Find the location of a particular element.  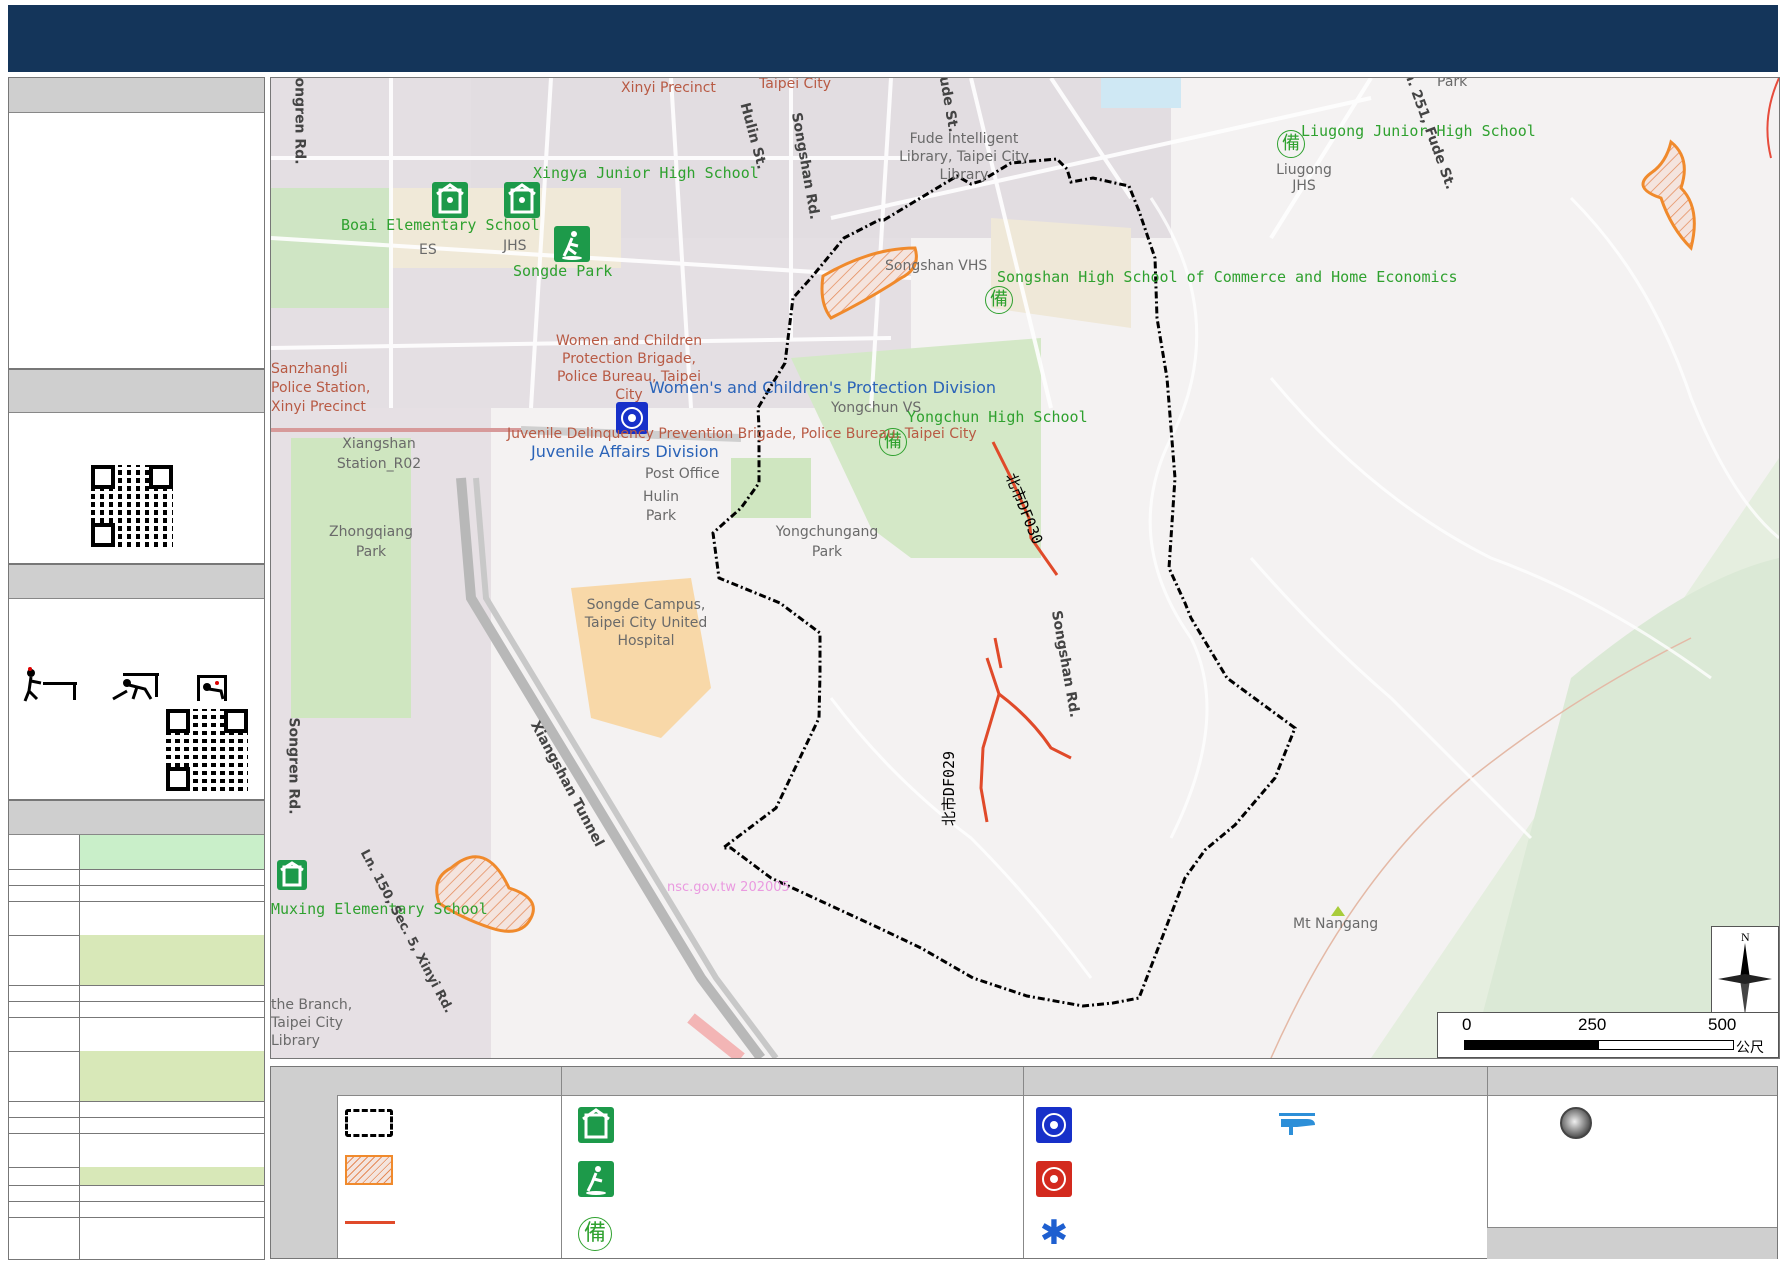

header-bar is located at coordinates (893, 38).